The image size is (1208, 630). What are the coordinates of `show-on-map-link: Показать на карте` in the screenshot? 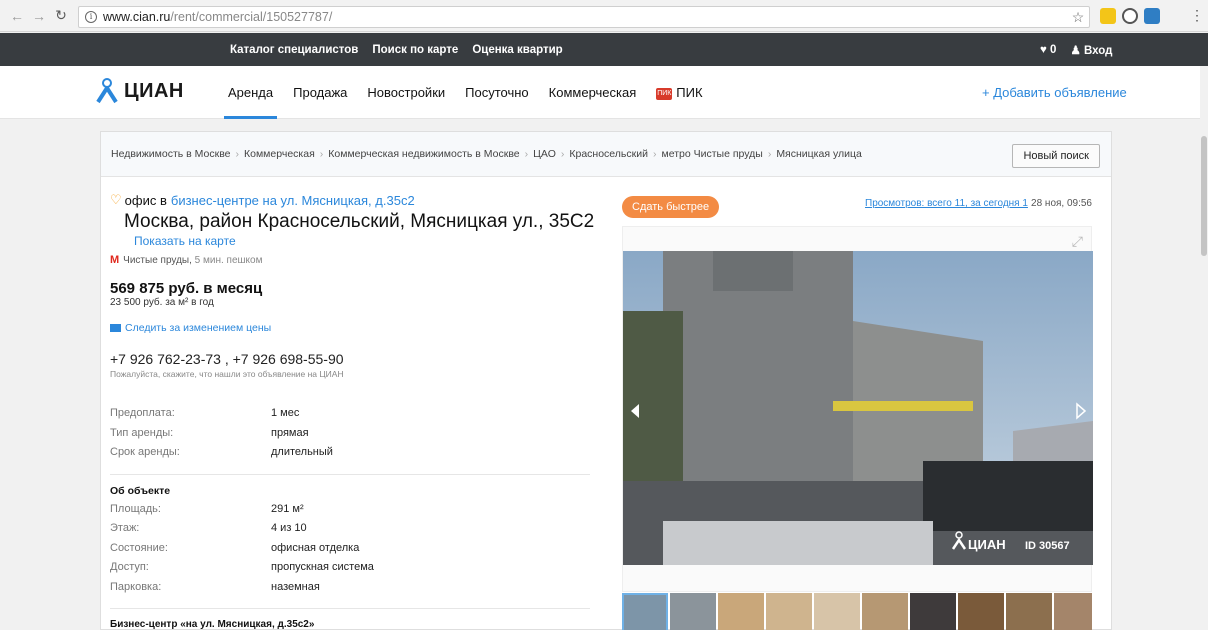 It's located at (364, 241).